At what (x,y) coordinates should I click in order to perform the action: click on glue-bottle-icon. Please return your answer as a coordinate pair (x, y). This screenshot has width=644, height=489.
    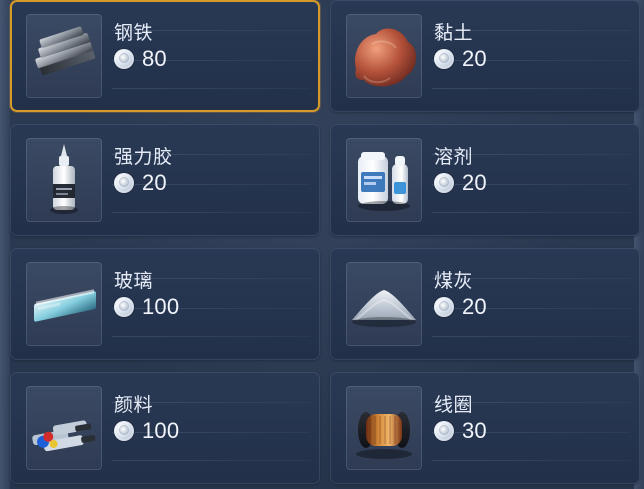
    Looking at the image, I should click on (64, 179).